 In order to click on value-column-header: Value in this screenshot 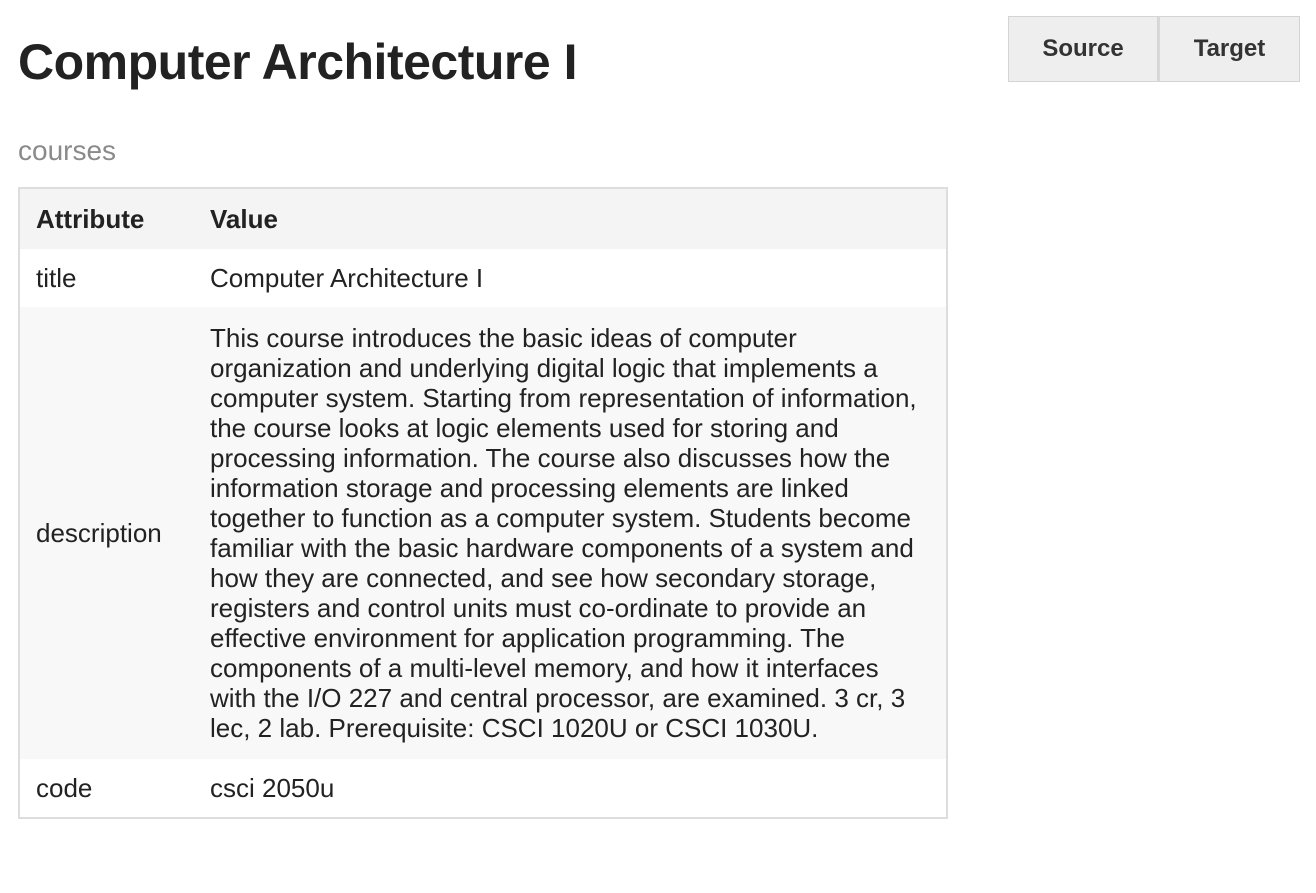, I will do `click(244, 218)`.